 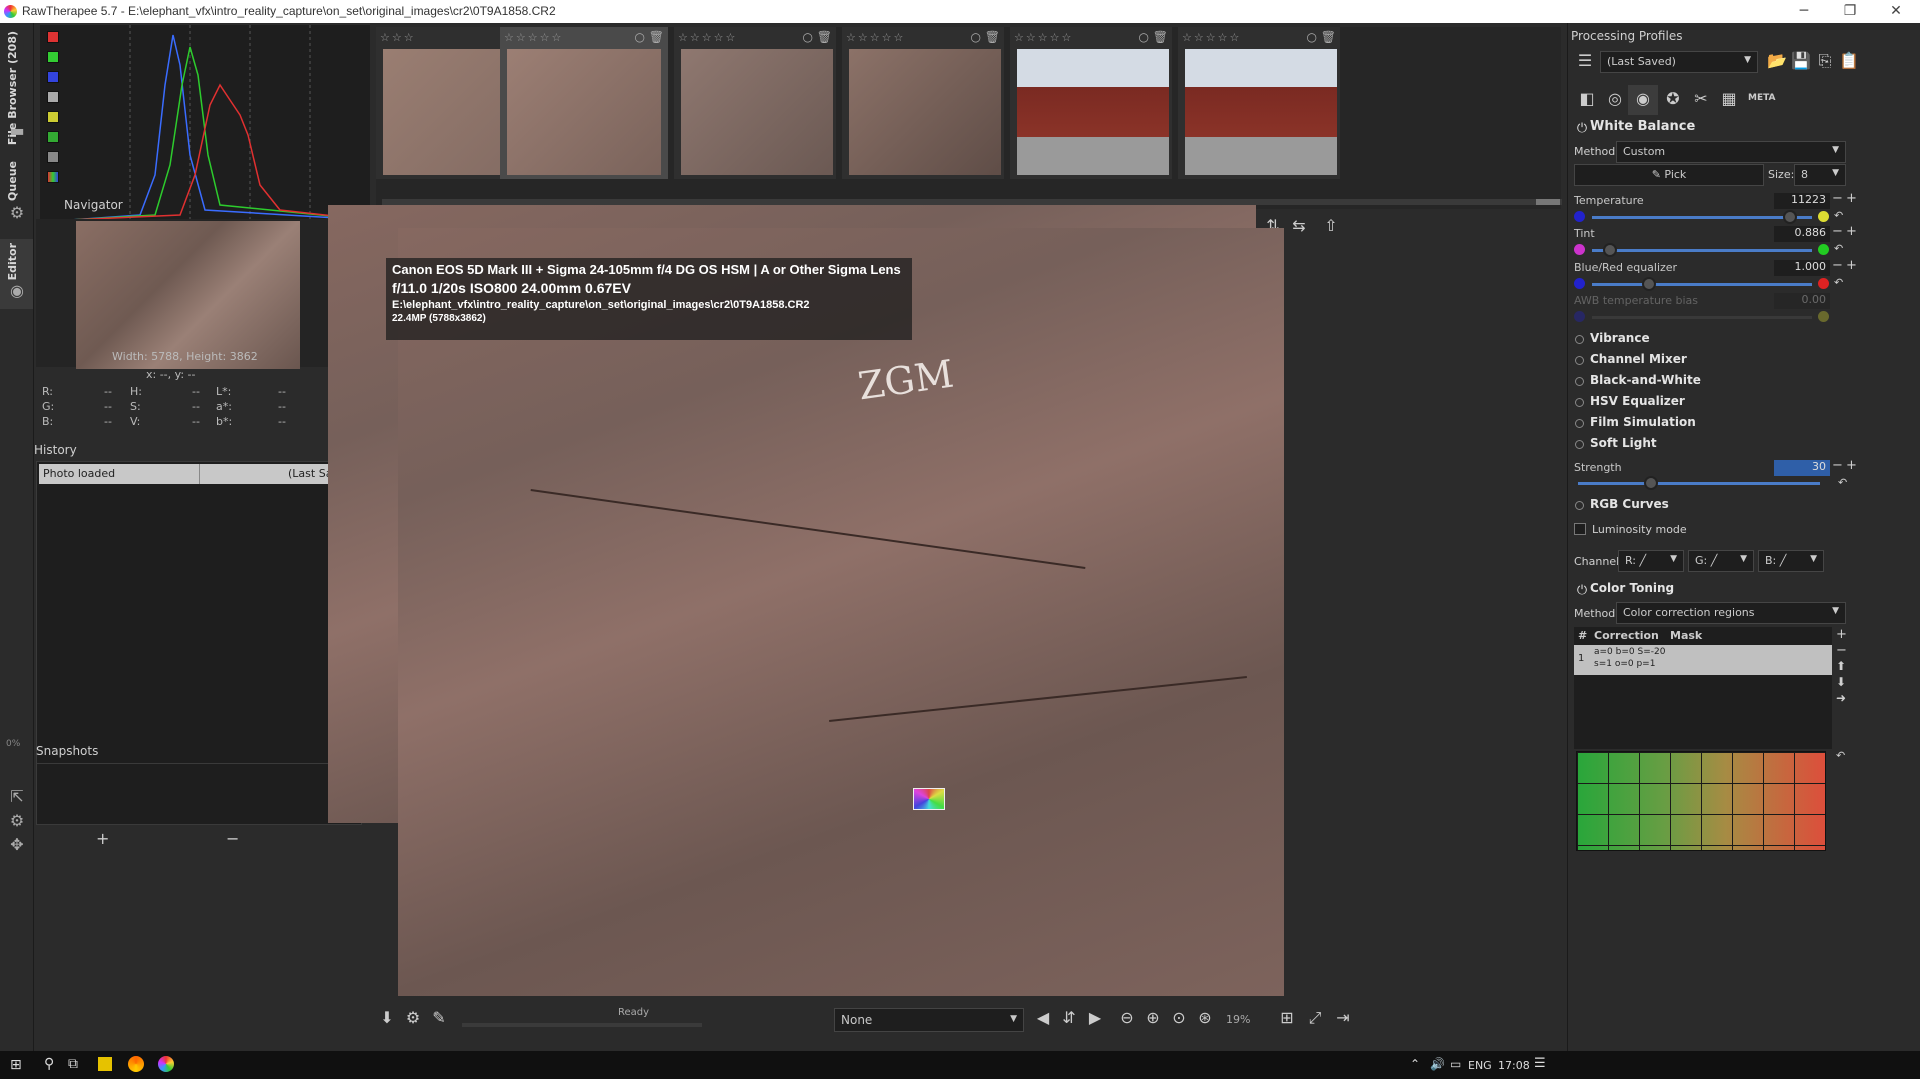 What do you see at coordinates (105, 1064) in the screenshot?
I see `file-explorer-icon` at bounding box center [105, 1064].